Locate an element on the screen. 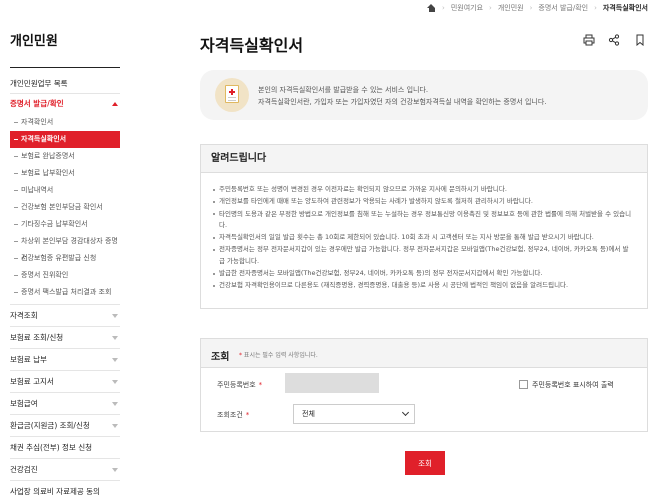  page-title: 자격득실확인서 is located at coordinates (252, 45).